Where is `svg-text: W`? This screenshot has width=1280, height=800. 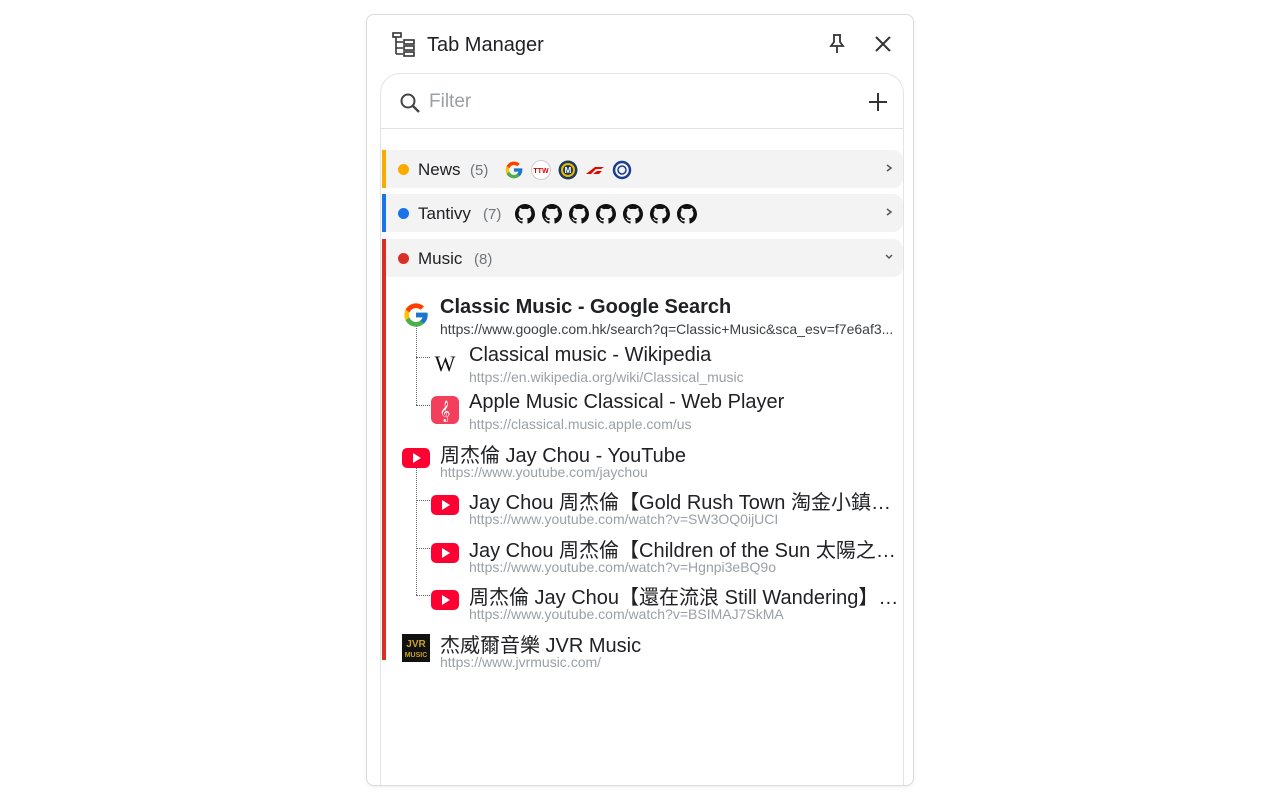
svg-text: W is located at coordinates (445, 363).